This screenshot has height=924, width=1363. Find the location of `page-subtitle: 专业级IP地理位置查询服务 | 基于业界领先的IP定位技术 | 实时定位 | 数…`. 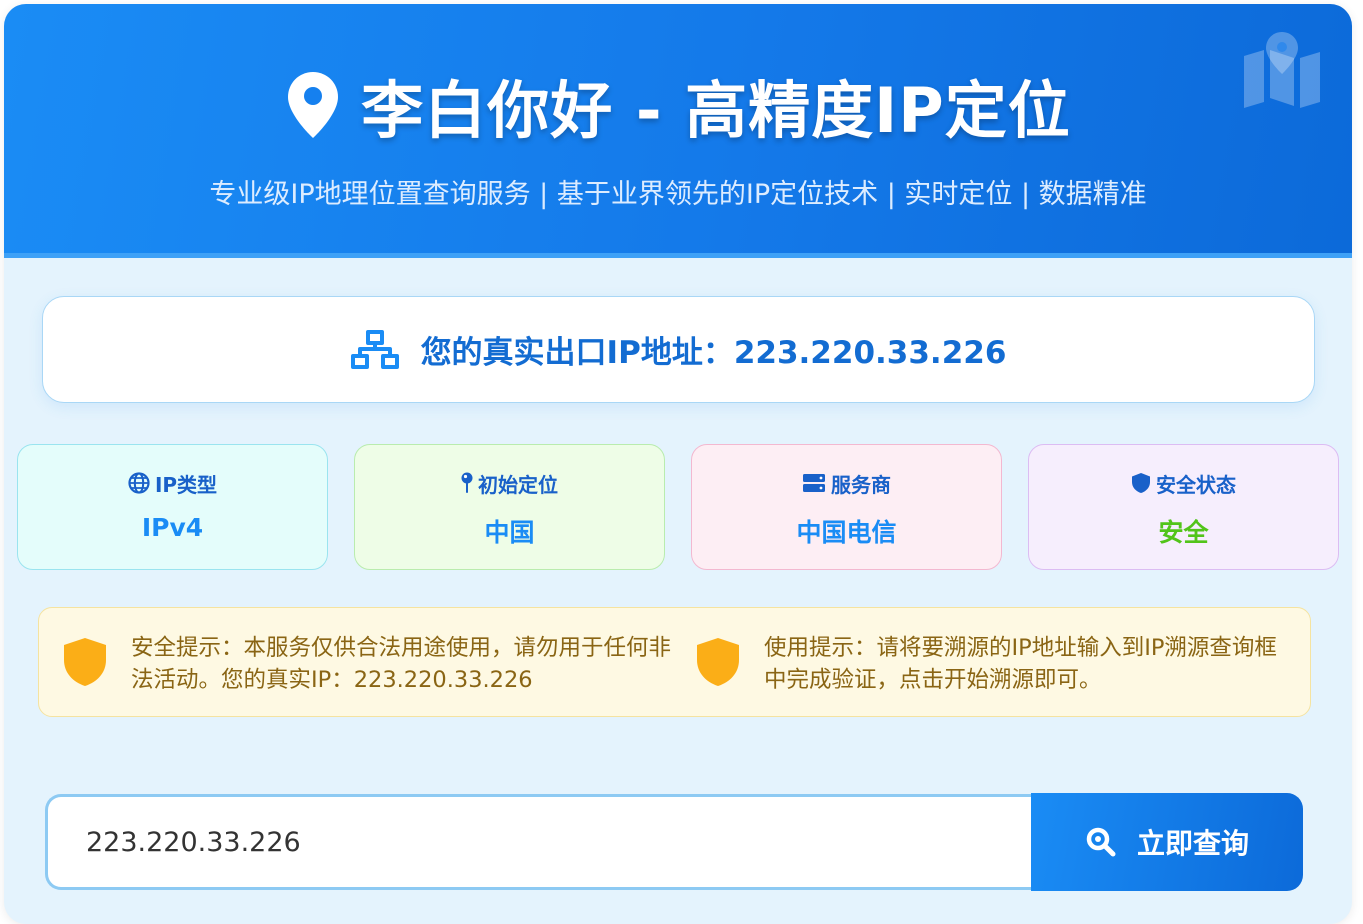

page-subtitle: 专业级IP地理位置查询服务 | 基于业界领先的IP定位技术 | 实时定位 | 数… is located at coordinates (678, 194).